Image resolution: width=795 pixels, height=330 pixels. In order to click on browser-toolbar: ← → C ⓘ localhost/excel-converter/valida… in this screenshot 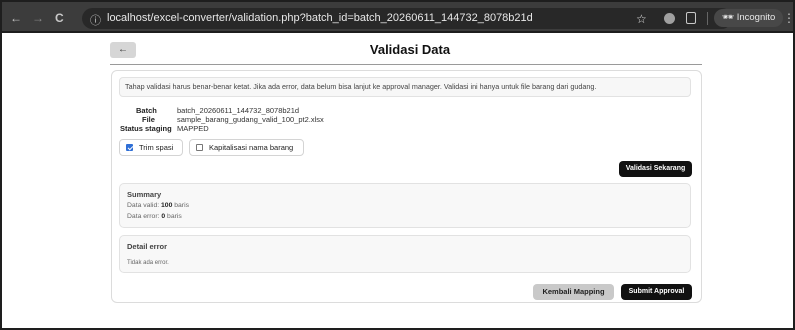, I will do `click(397, 16)`.